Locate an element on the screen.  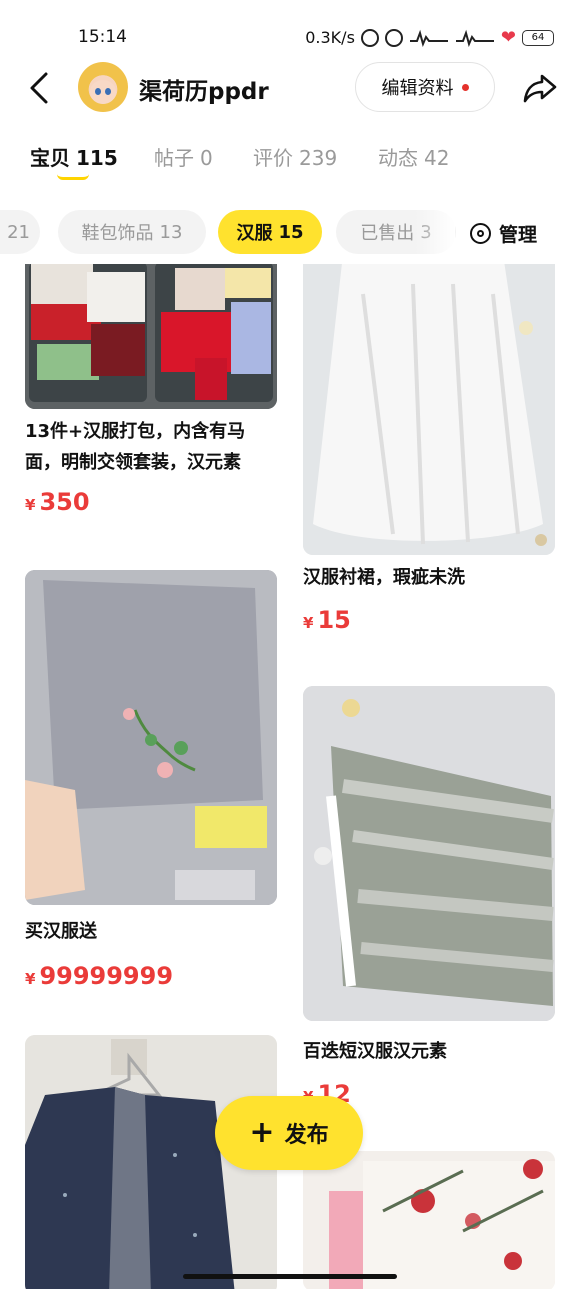
avatar-eye-right is located at coordinates (108, 91).